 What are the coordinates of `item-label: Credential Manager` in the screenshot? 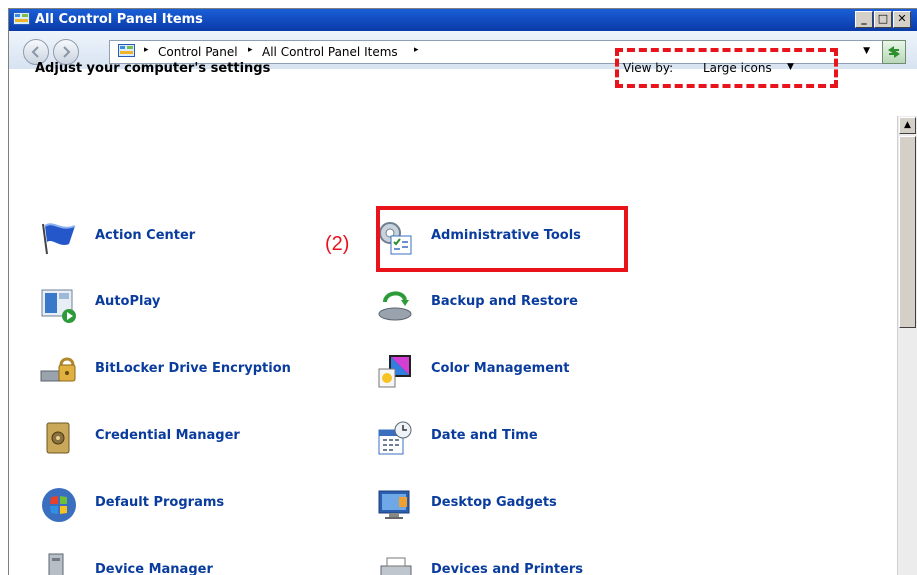 It's located at (167, 435).